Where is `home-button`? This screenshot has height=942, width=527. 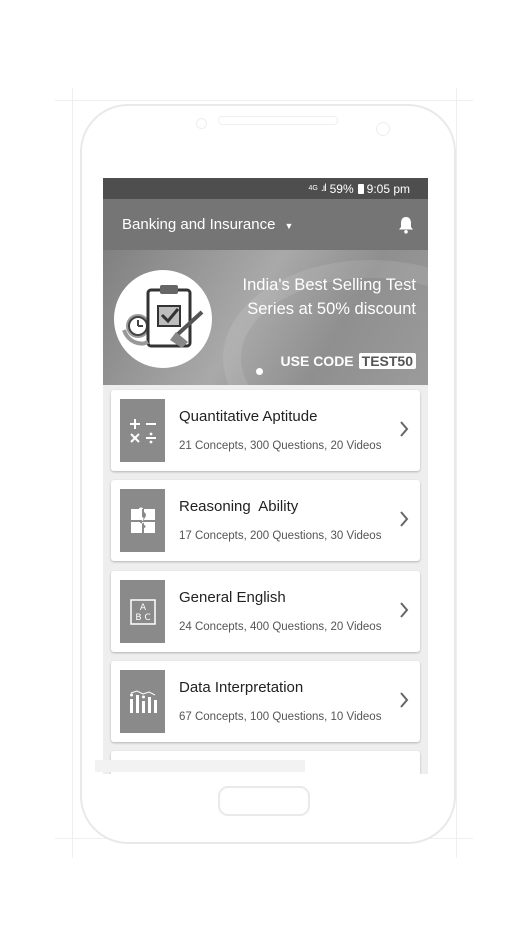 home-button is located at coordinates (264, 801).